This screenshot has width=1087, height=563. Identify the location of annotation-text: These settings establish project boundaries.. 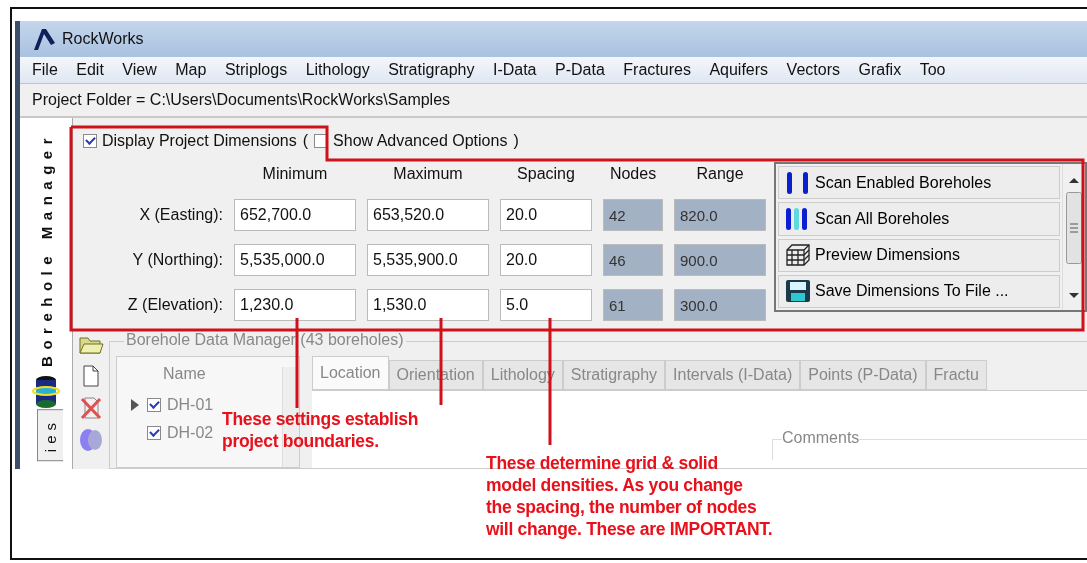
(320, 430).